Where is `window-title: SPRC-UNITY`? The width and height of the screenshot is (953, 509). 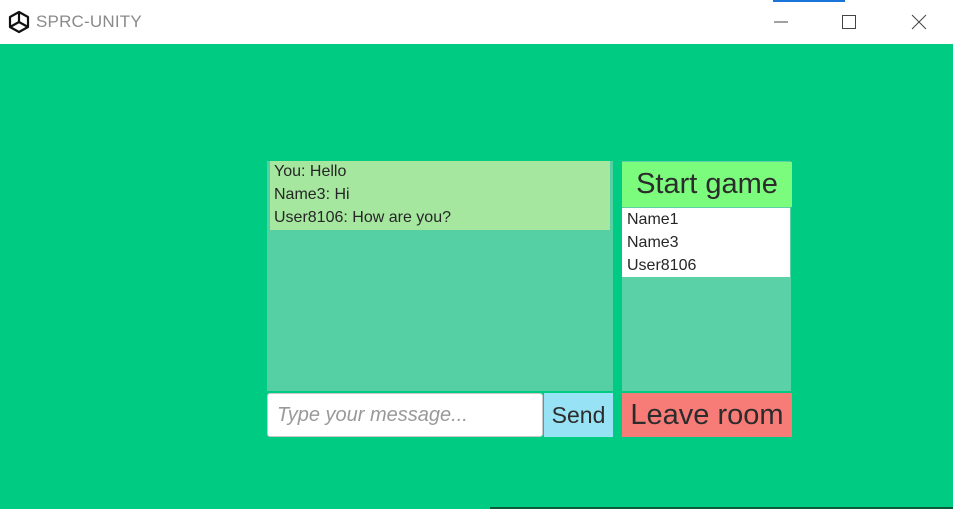
window-title: SPRC-UNITY is located at coordinates (89, 21).